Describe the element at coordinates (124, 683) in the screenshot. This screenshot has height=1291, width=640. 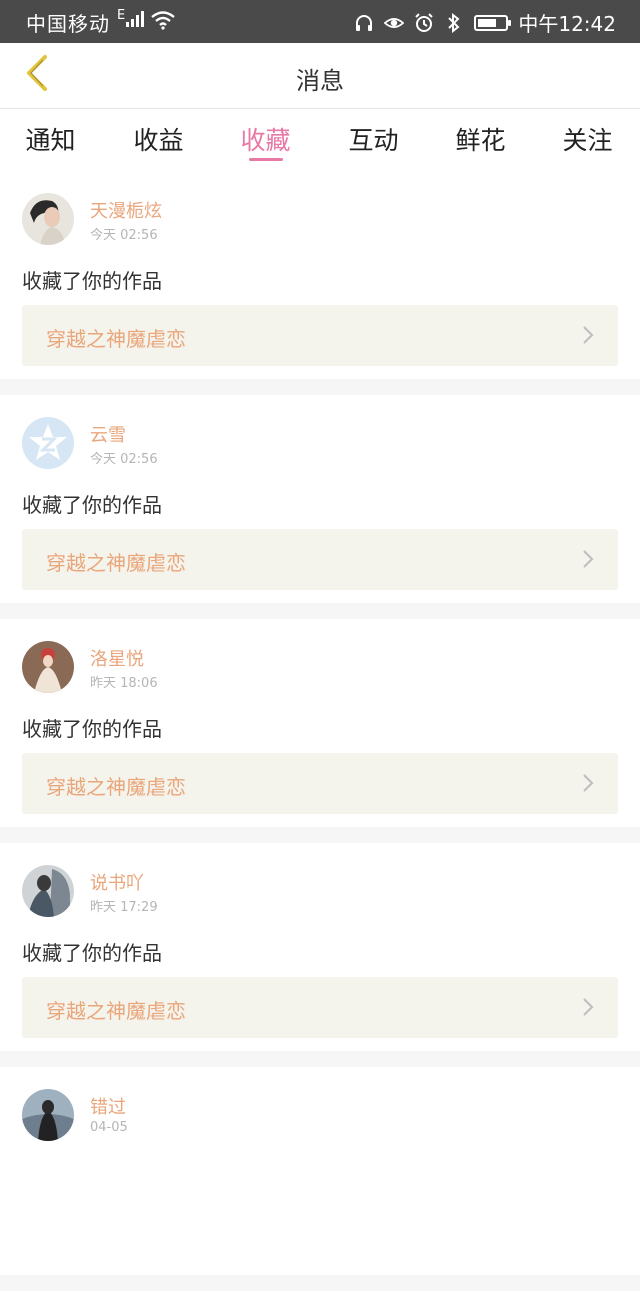
I see `timestamp: 昨天 18:06` at that location.